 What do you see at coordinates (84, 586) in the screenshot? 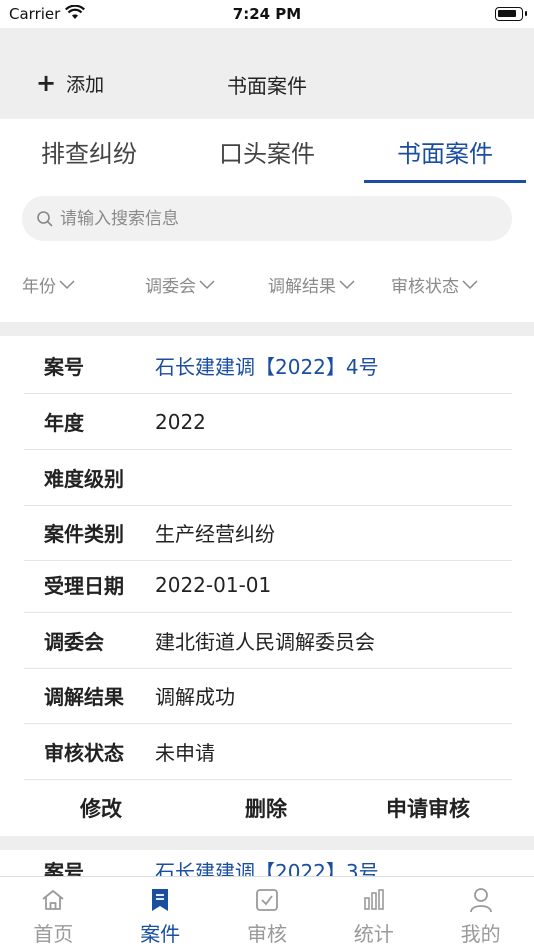
I see `field-label: 受理日期` at bounding box center [84, 586].